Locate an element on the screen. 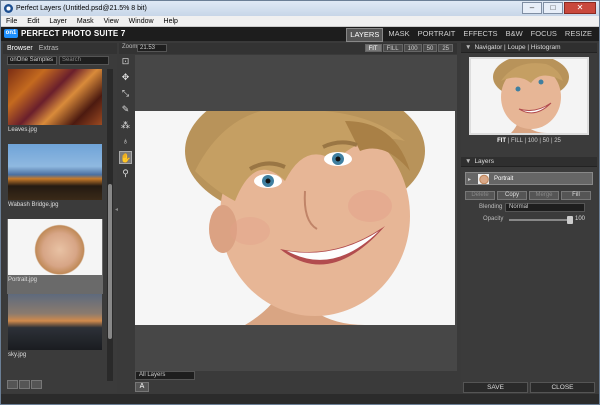 This screenshot has width=600, height=405. zoom-50-button: 50 is located at coordinates (430, 48).